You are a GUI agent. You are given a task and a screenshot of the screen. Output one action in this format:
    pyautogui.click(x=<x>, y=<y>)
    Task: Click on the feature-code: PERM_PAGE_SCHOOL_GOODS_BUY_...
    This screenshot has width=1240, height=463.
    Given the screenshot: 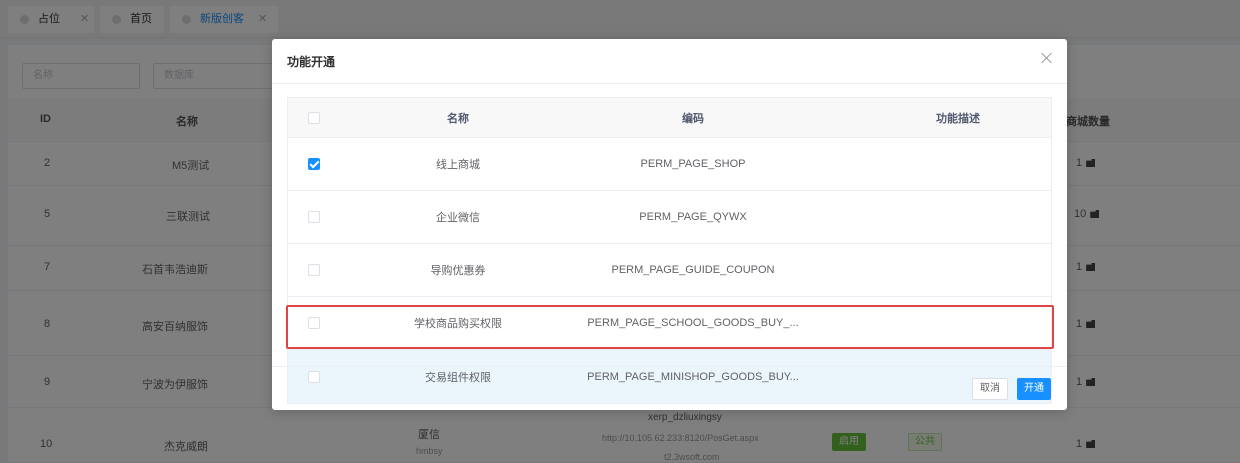 What is the action you would take?
    pyautogui.click(x=693, y=323)
    